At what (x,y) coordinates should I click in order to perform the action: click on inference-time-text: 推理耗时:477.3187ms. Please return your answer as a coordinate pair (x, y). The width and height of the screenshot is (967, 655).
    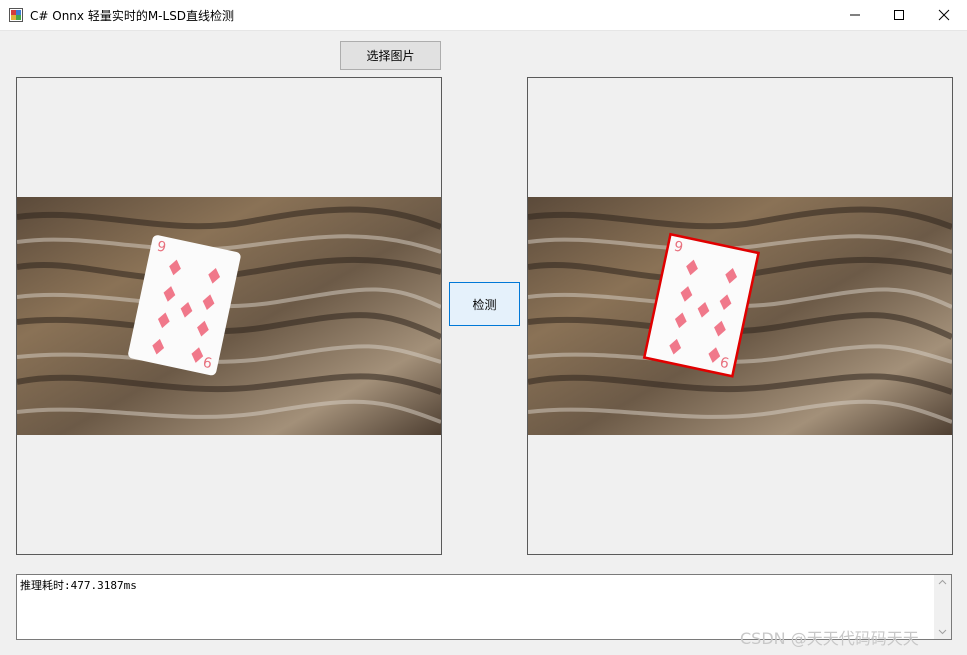
    Looking at the image, I should click on (78, 585).